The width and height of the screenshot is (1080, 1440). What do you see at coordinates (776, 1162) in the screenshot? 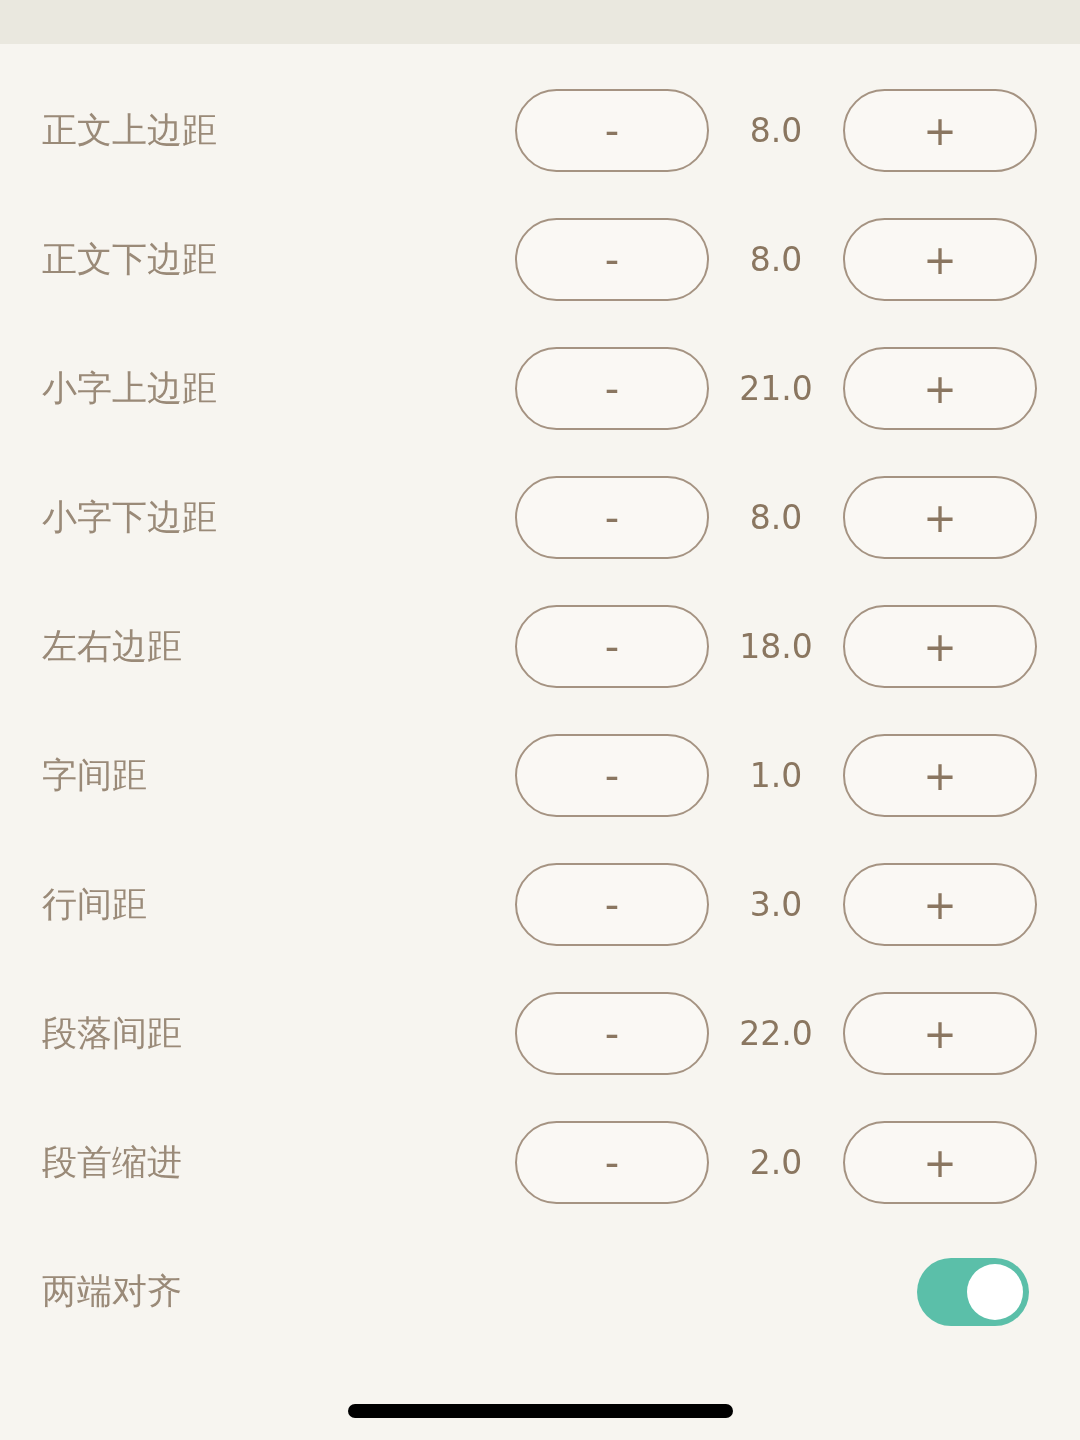
I see `setting-value: 2.0` at bounding box center [776, 1162].